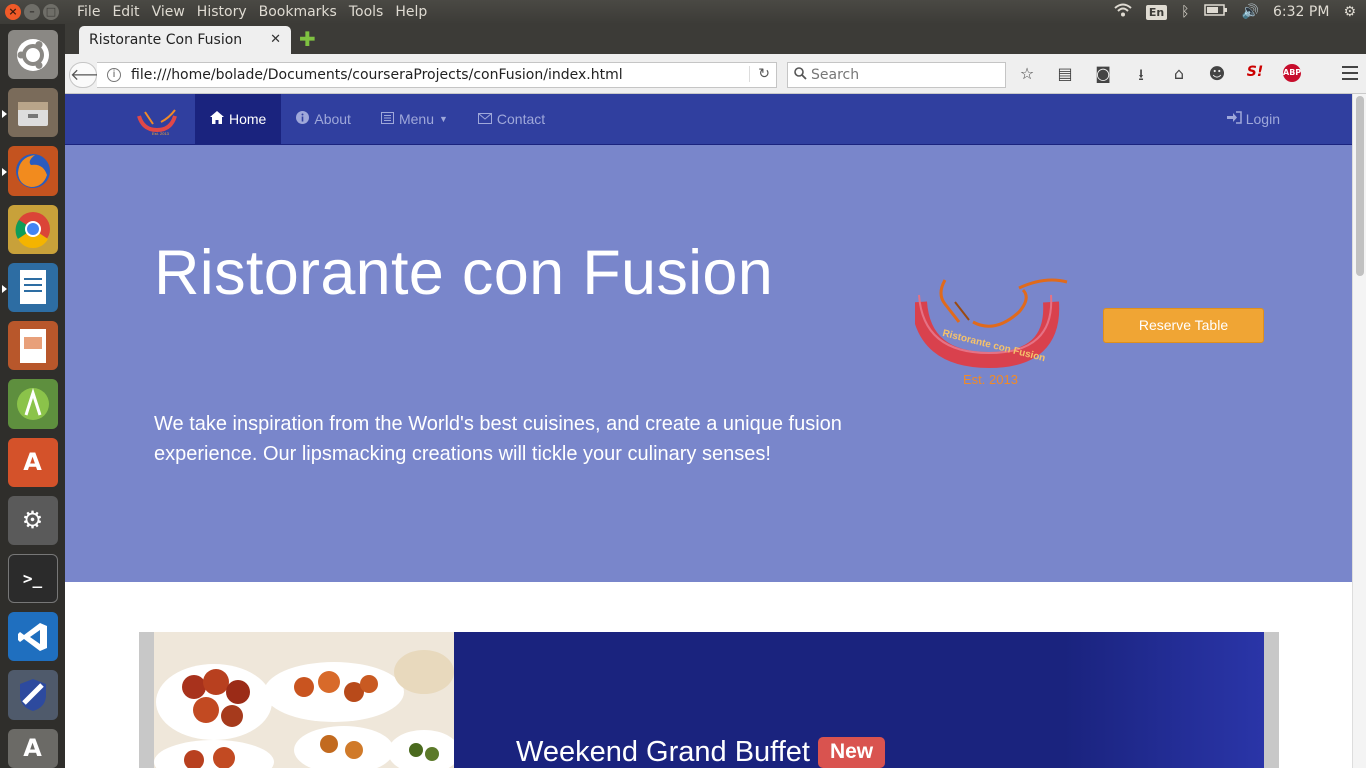 This screenshot has width=1366, height=768. Describe the element at coordinates (91, 75) in the screenshot. I see `back-button: 🡐` at that location.